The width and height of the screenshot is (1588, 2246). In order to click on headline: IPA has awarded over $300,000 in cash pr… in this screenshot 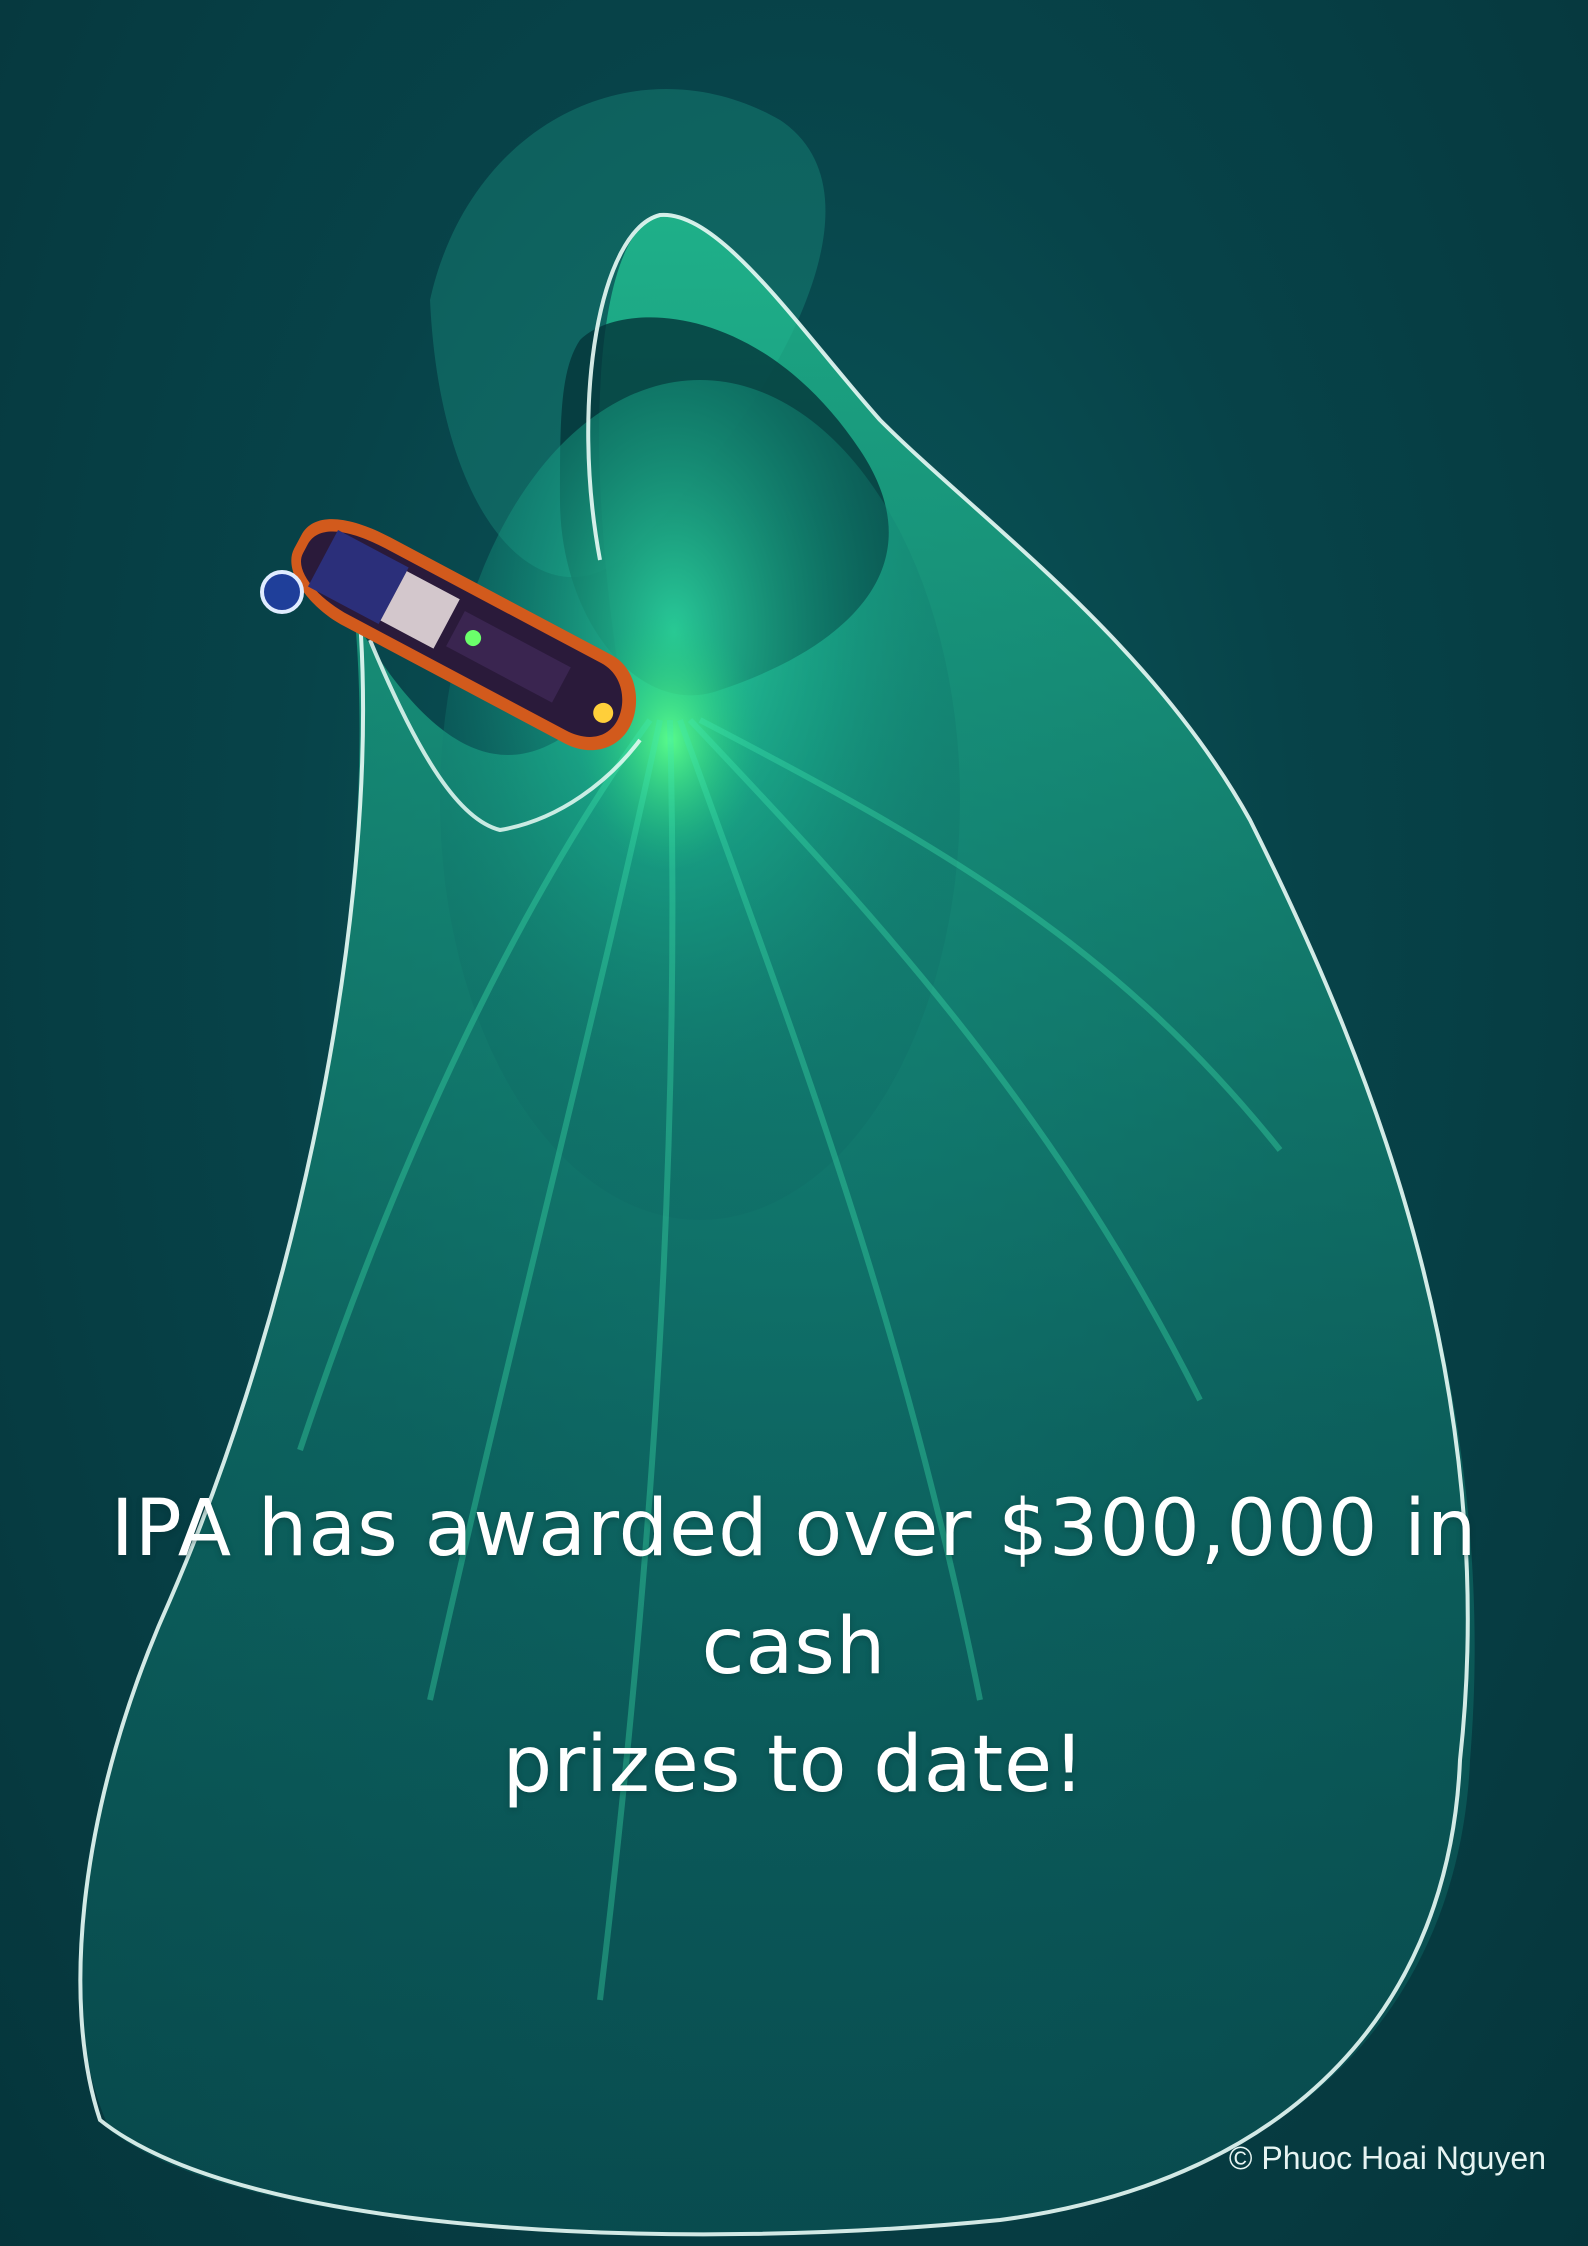, I will do `click(794, 1647)`.